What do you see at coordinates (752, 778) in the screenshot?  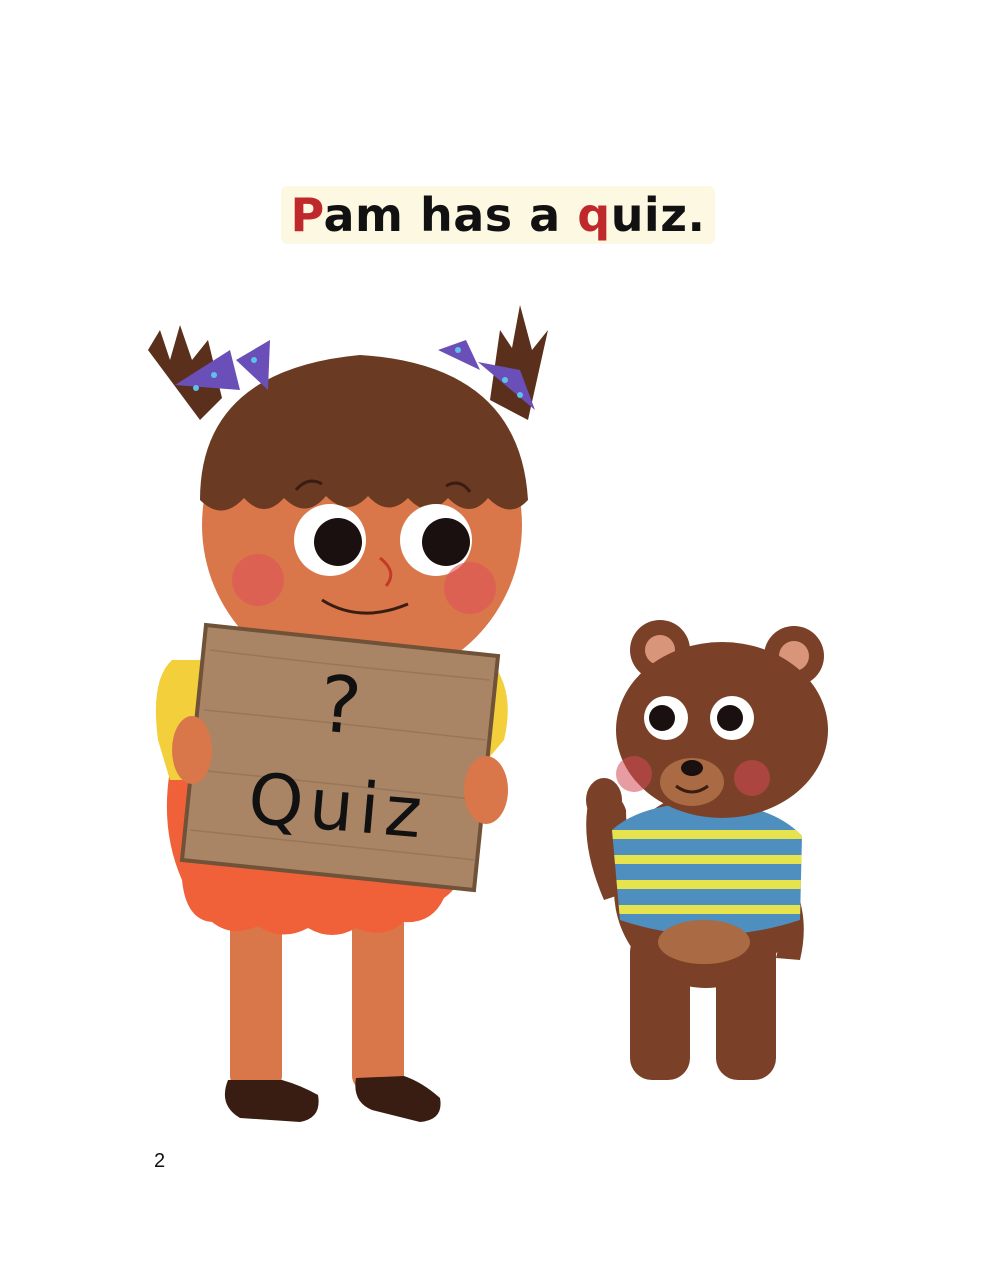 I see `bear-right-cheek` at bounding box center [752, 778].